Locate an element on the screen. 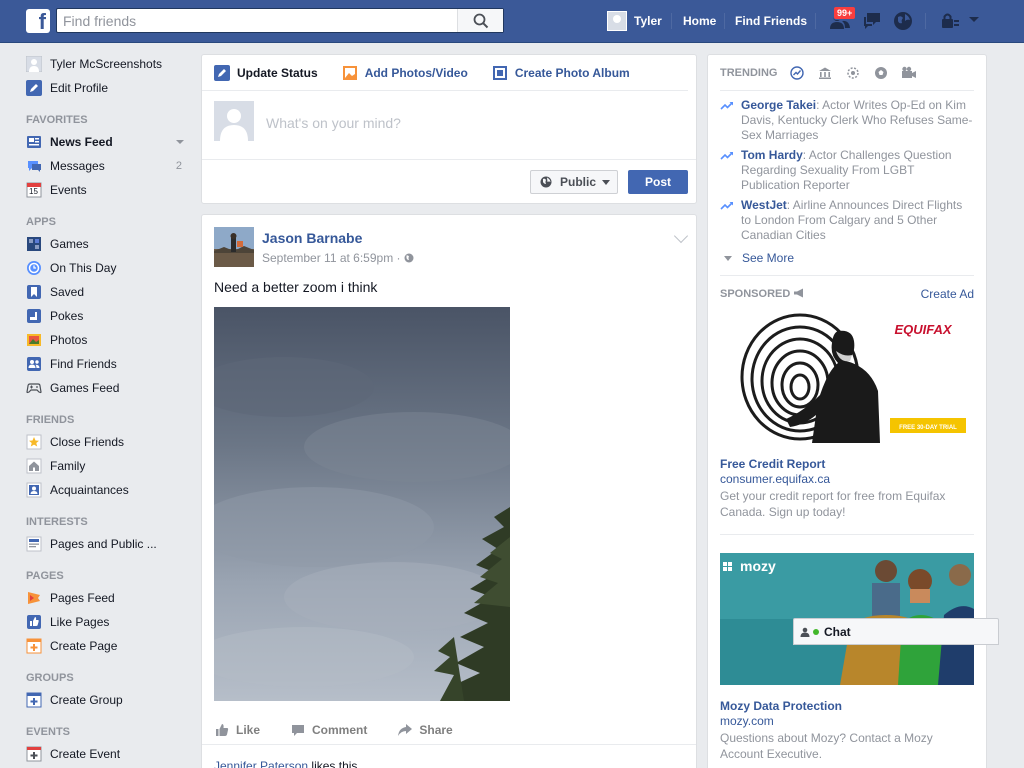 The width and height of the screenshot is (1024, 768). author-name: Jason Barnabe is located at coordinates (312, 238).